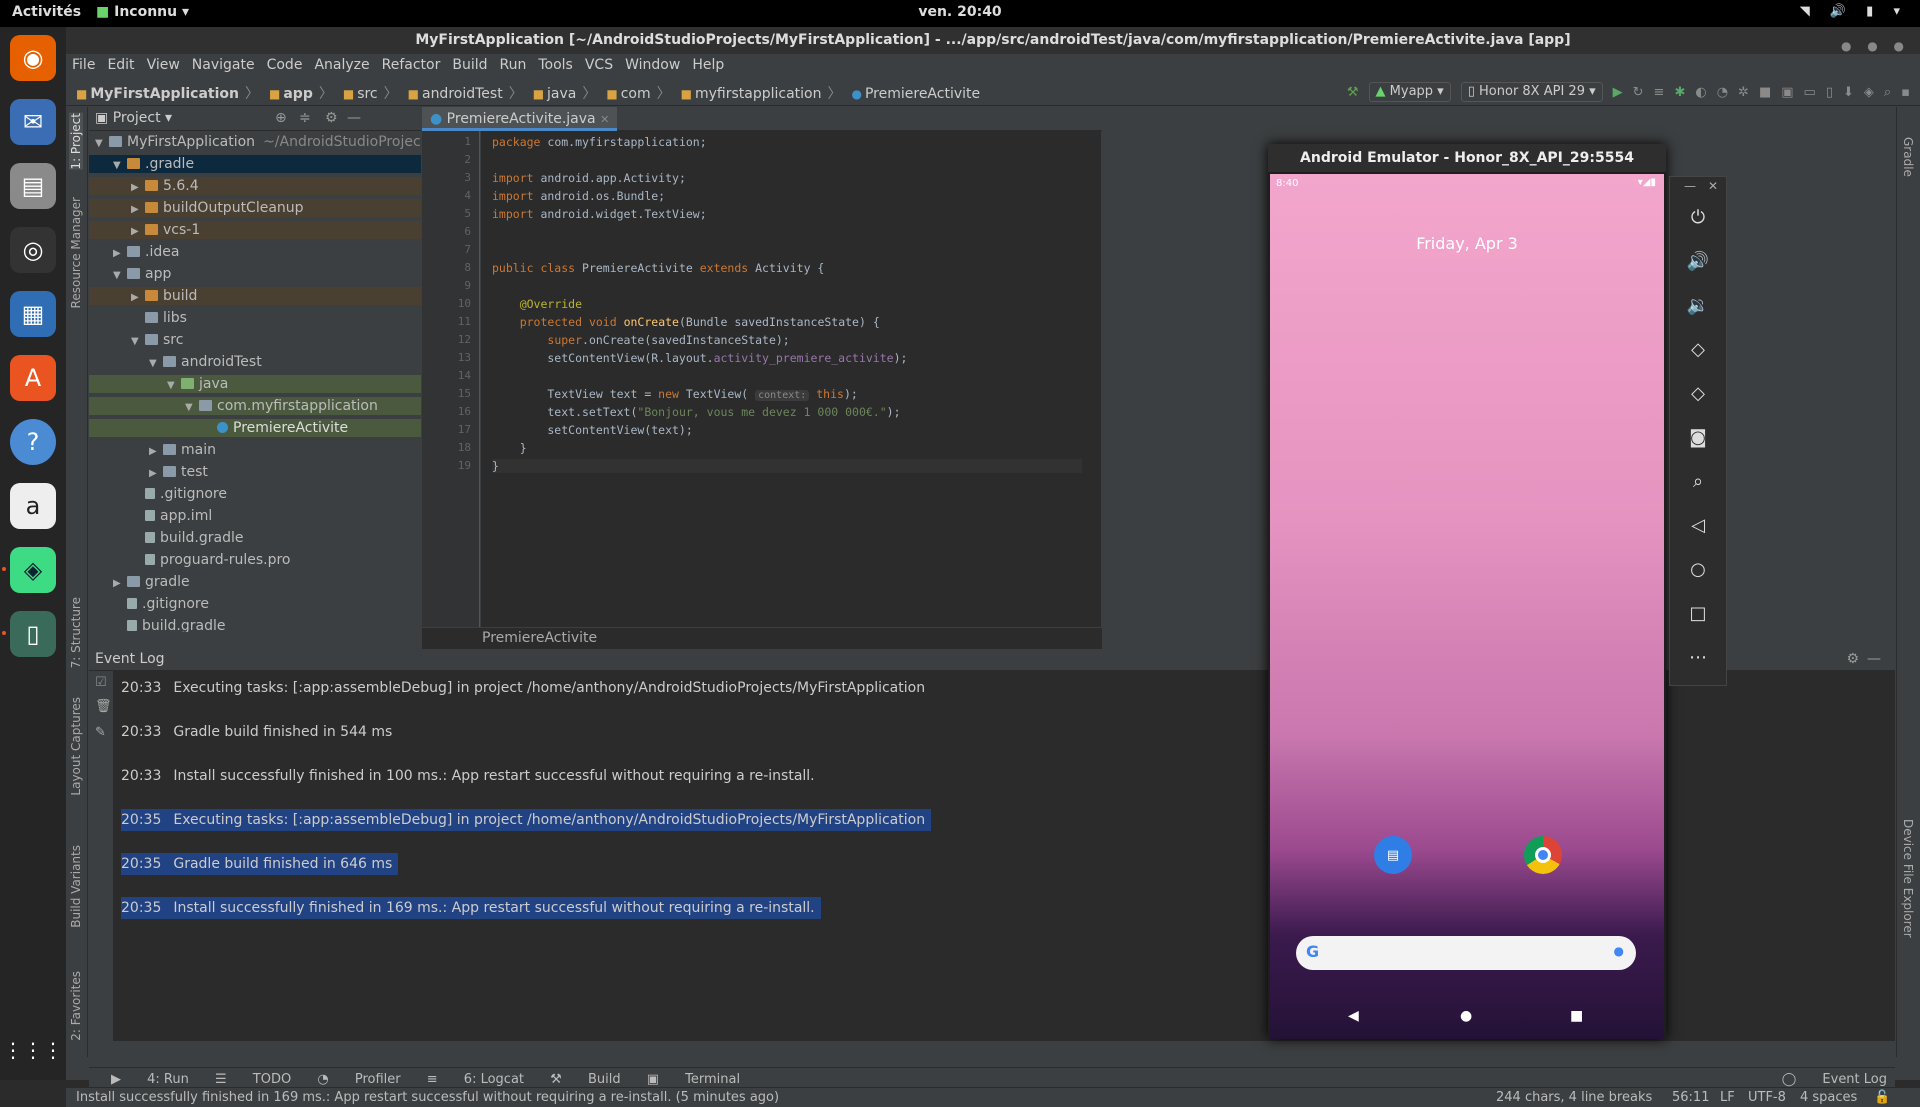 The width and height of the screenshot is (1920, 1107). What do you see at coordinates (604, 119) in the screenshot?
I see `close-tab-icon: ✕` at bounding box center [604, 119].